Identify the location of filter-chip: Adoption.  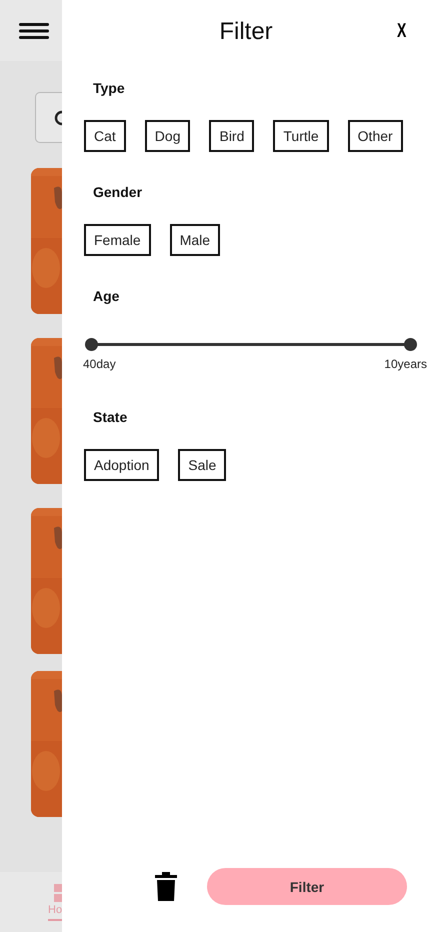
(122, 465).